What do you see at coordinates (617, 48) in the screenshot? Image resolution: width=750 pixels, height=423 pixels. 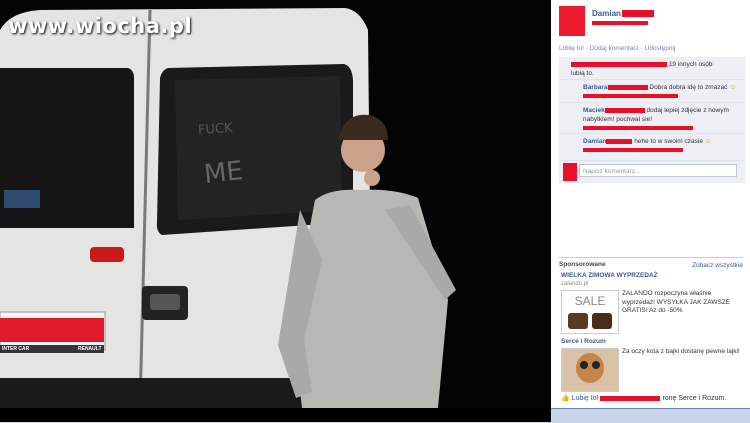 I see `post-actions: Lubię to! · Dodaj komentarz · Udostępnij` at bounding box center [617, 48].